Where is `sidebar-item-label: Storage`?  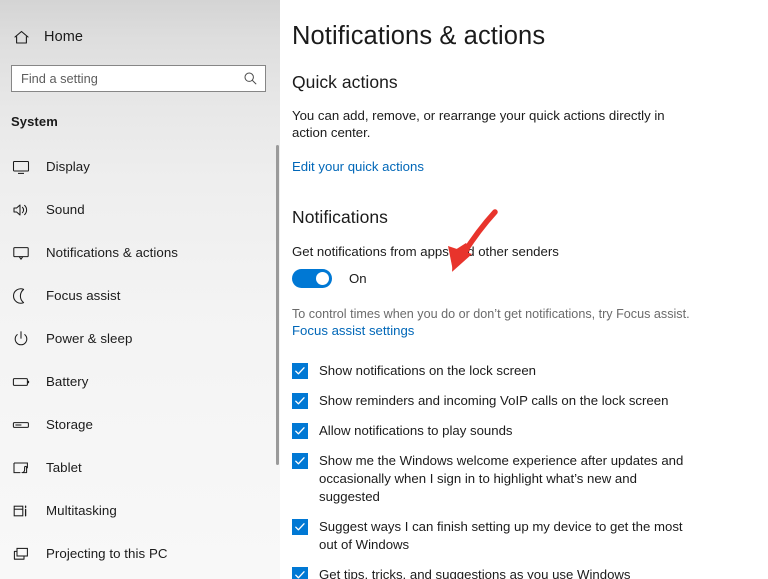
sidebar-item-label: Storage is located at coordinates (69, 424).